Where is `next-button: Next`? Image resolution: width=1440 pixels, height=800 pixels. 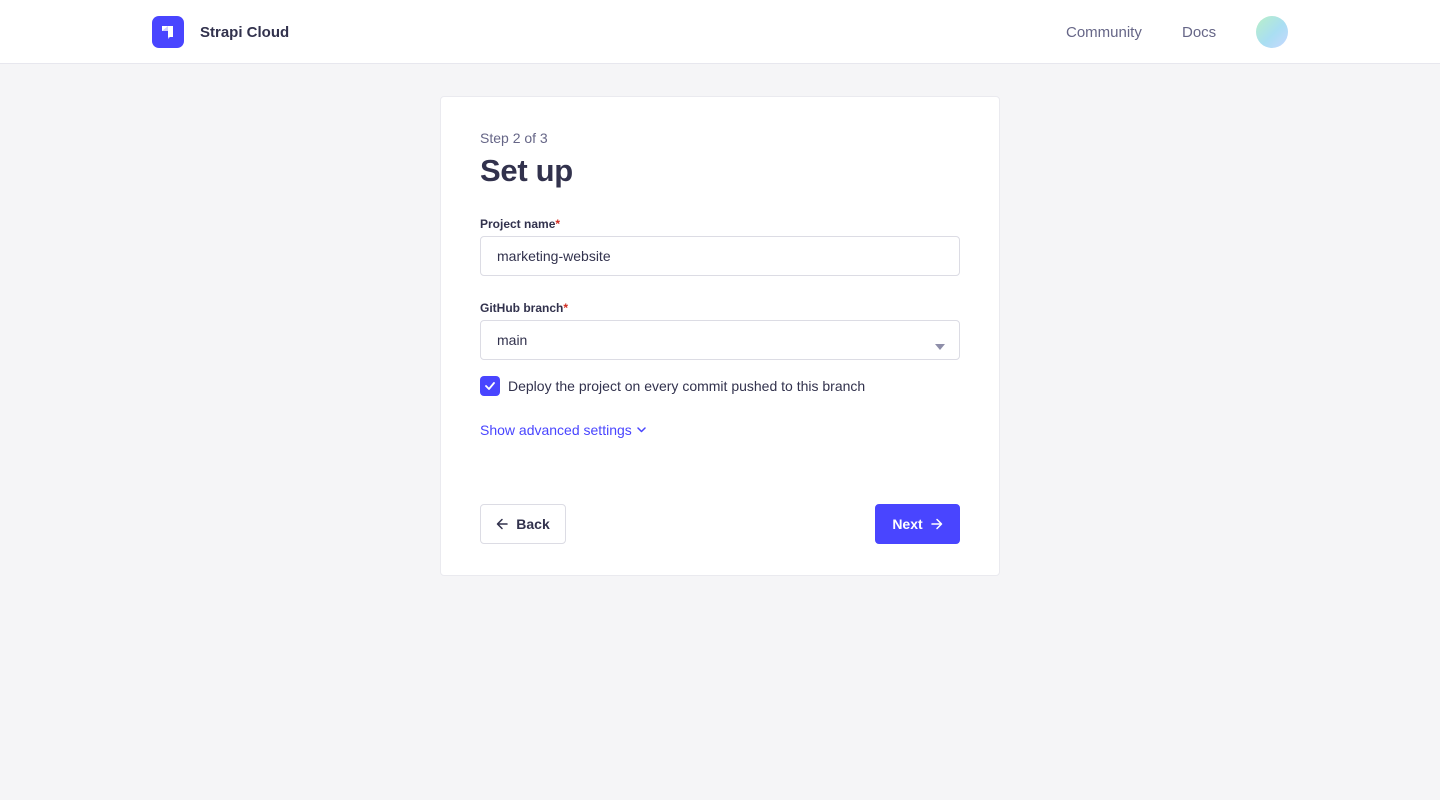 next-button: Next is located at coordinates (917, 524).